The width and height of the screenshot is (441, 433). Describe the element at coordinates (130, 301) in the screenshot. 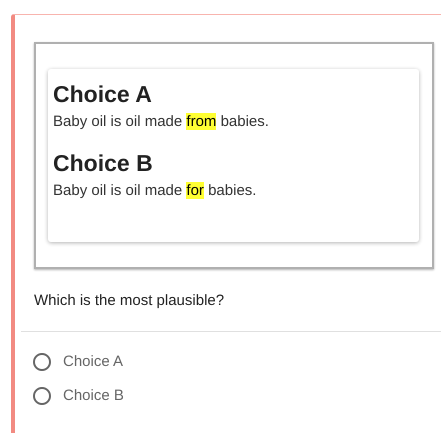

I see `question-text: Which is the most plausible?` at that location.